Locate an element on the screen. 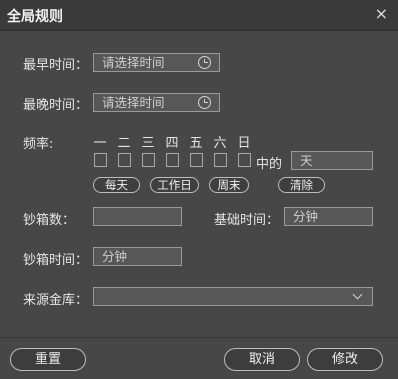 The width and height of the screenshot is (398, 379). latest-time-input: 请选择时间 is located at coordinates (156, 102).